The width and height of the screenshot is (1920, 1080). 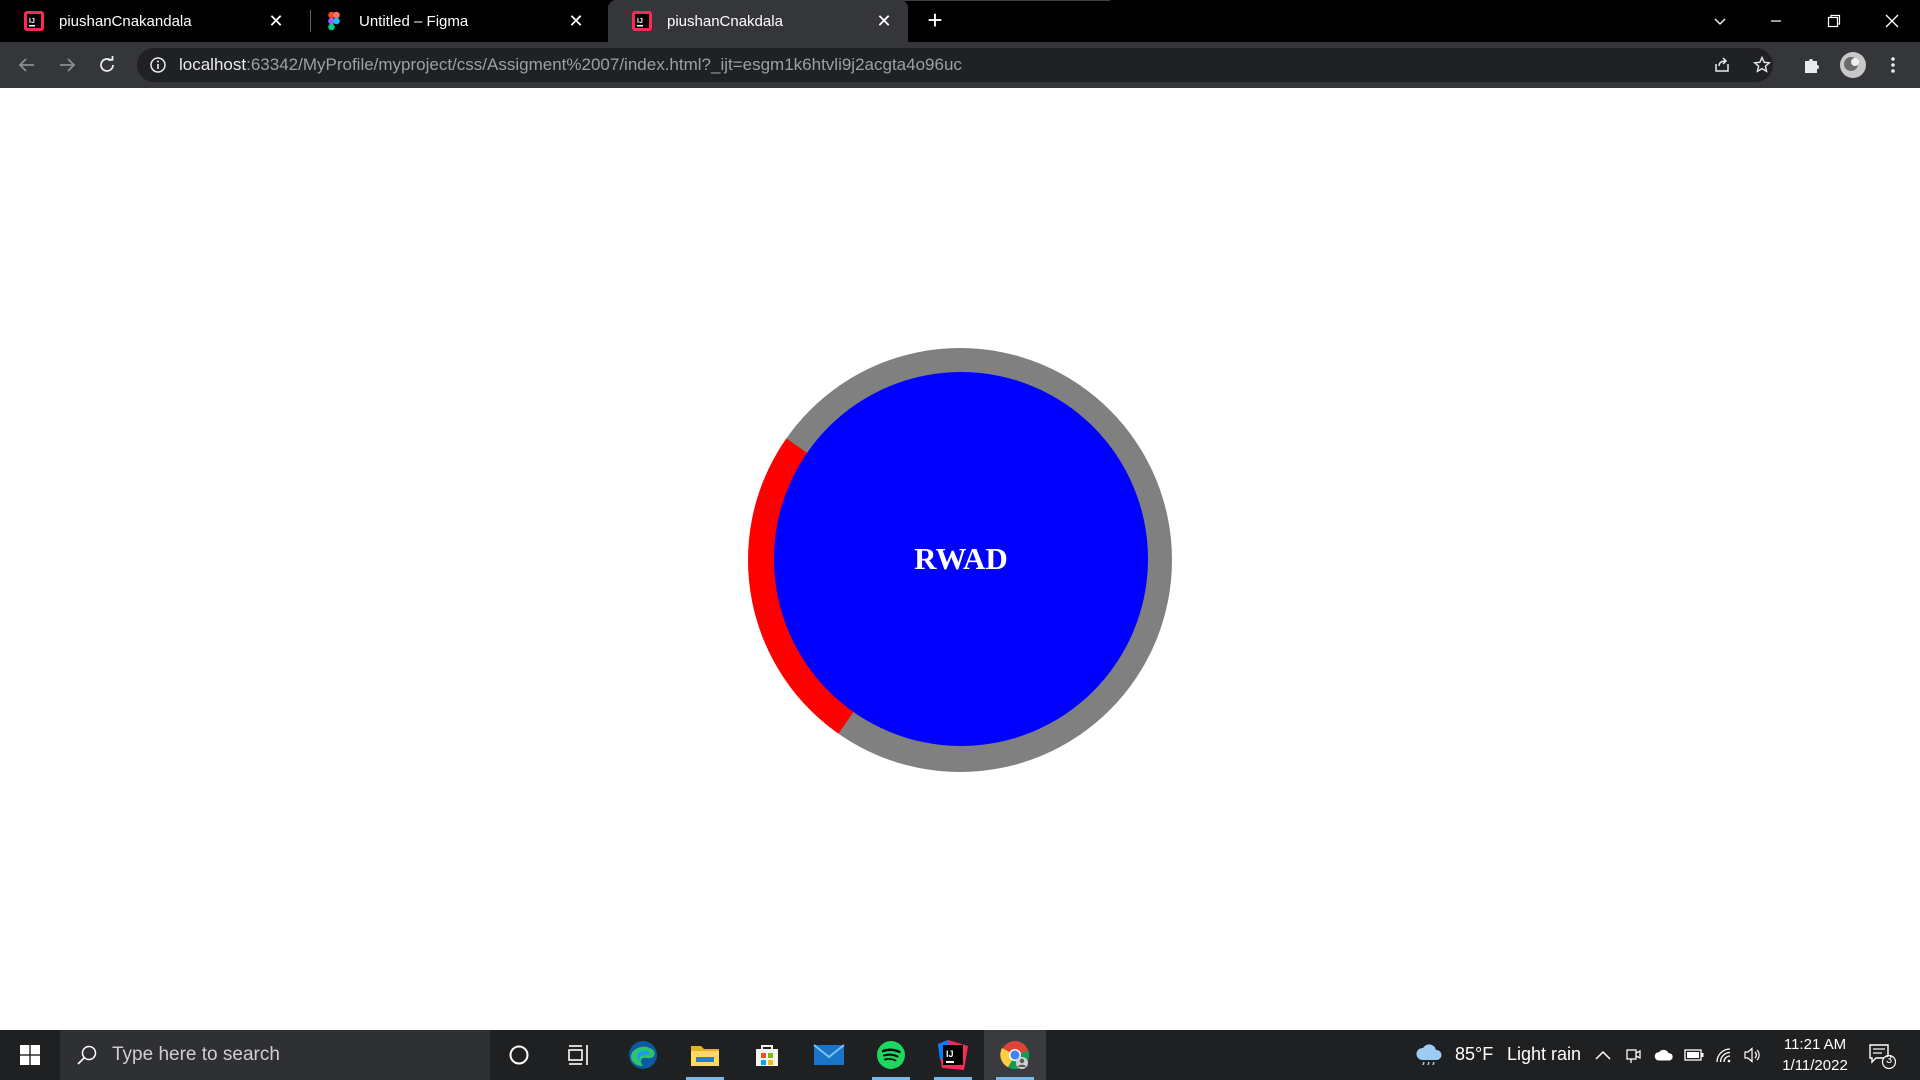 I want to click on extensions-button, so click(x=1812, y=65).